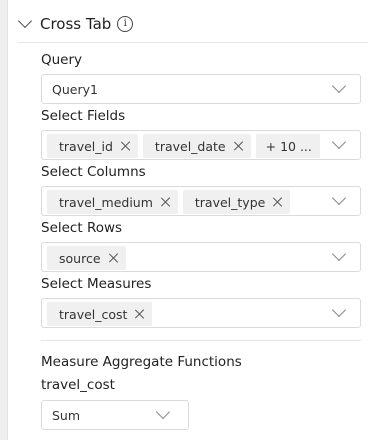 The height and width of the screenshot is (440, 374). I want to click on select-columns-input: travel_medium travel_type, so click(201, 201).